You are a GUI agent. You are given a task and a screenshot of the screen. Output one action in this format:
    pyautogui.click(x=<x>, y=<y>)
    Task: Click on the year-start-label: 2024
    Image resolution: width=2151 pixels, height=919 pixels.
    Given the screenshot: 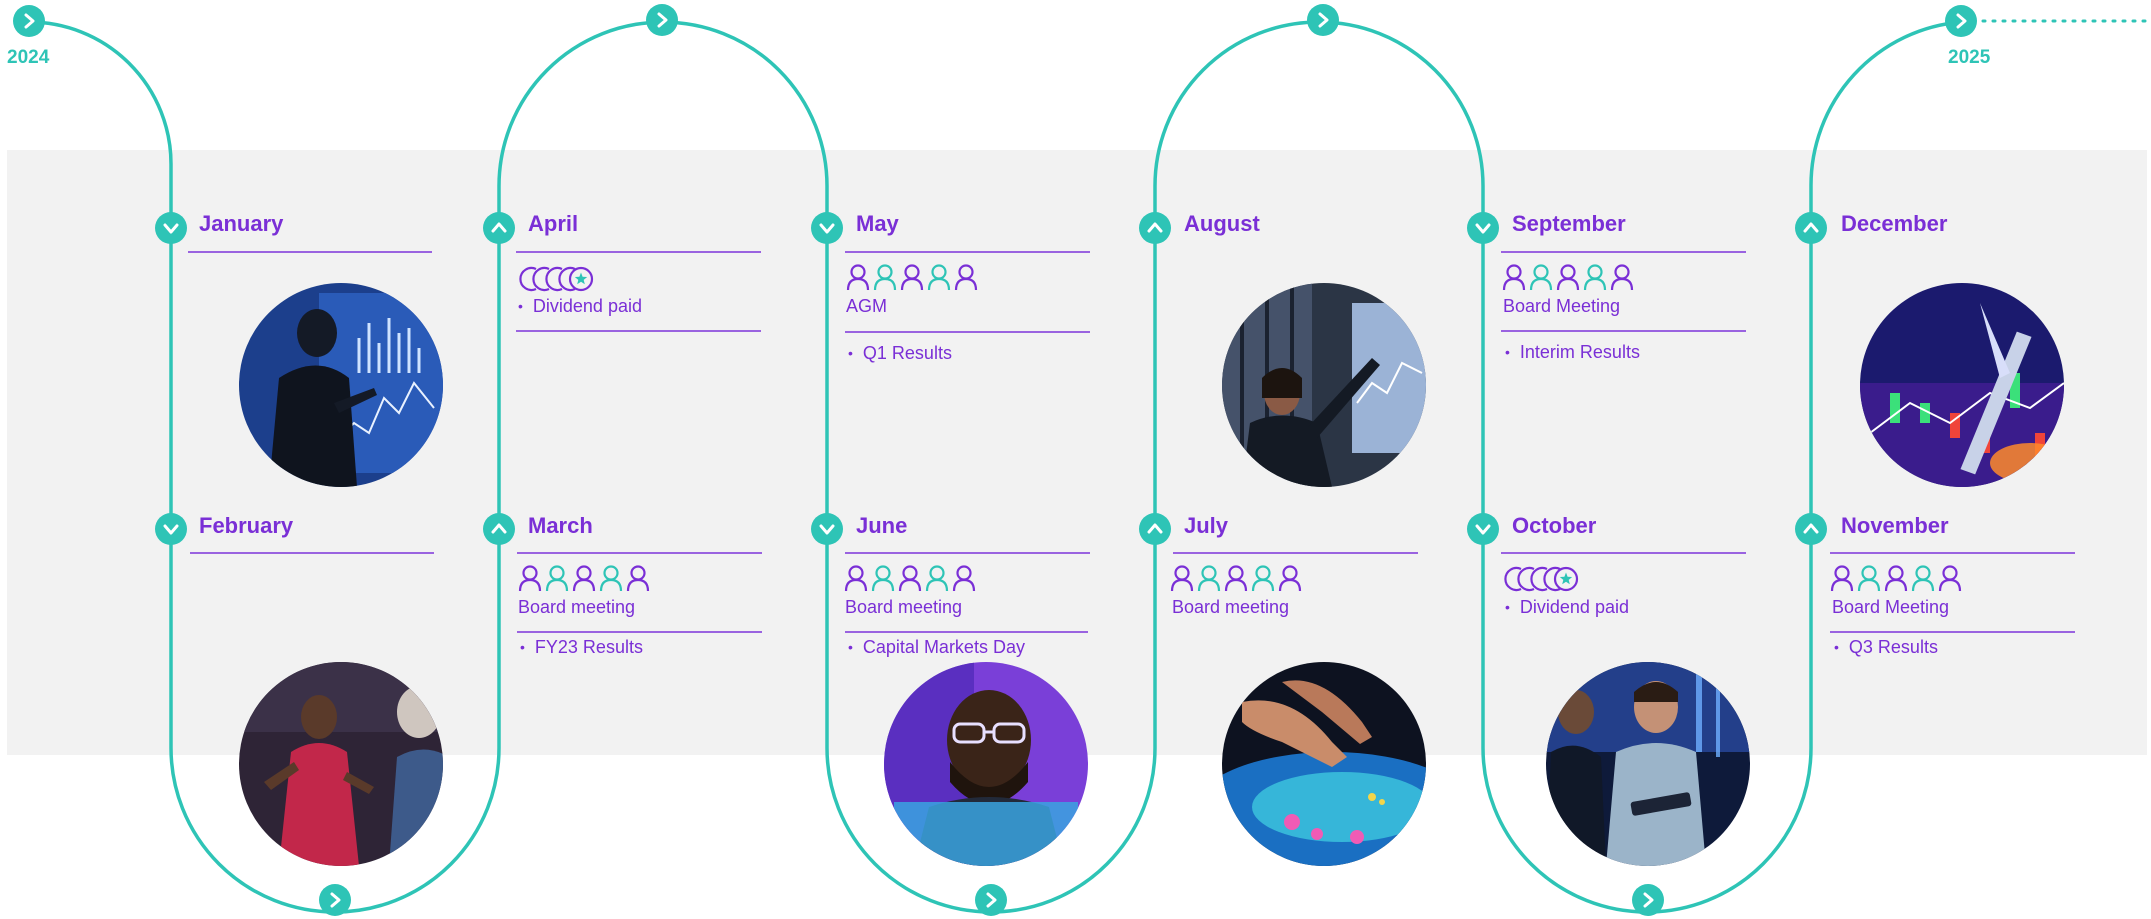 What is the action you would take?
    pyautogui.click(x=28, y=57)
    